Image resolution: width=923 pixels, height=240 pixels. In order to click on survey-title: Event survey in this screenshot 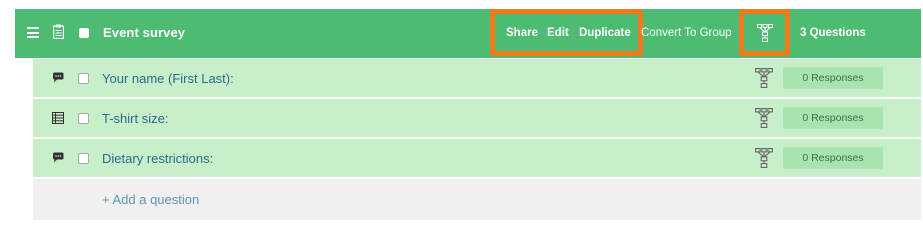, I will do `click(144, 32)`.